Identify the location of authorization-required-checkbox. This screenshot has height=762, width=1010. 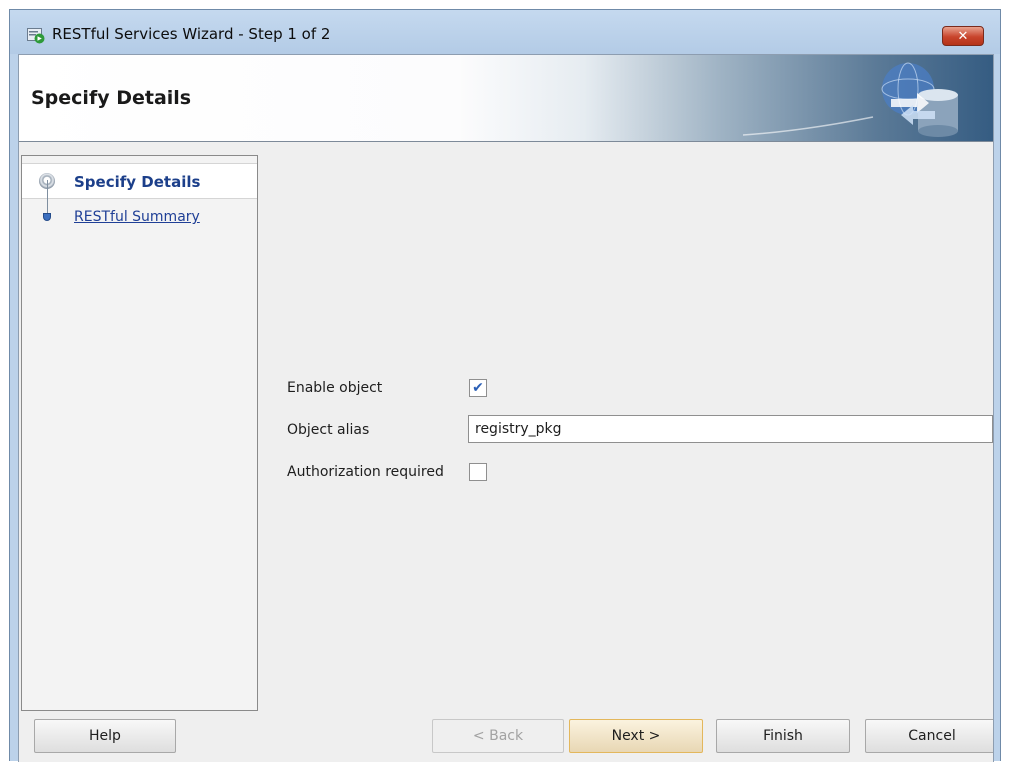
(478, 472).